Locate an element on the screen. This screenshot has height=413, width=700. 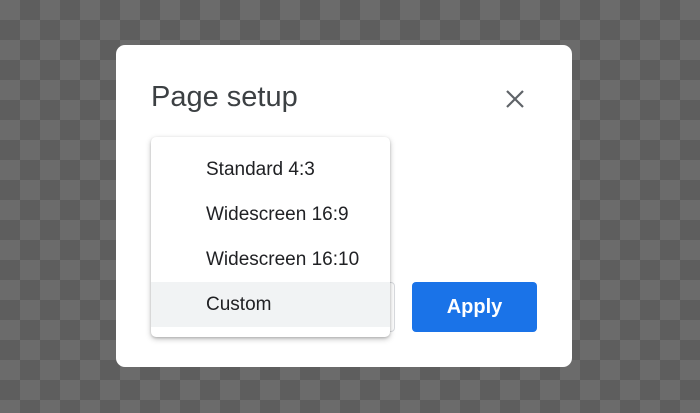
dialog-title: Page setup is located at coordinates (224, 97).